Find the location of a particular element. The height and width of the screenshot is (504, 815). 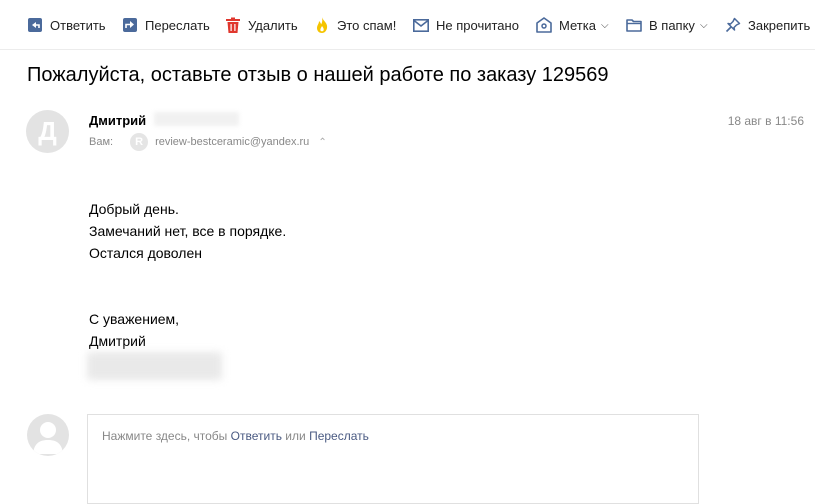

message-body-line: Замечаний нет, все в порядке. is located at coordinates (188, 231).